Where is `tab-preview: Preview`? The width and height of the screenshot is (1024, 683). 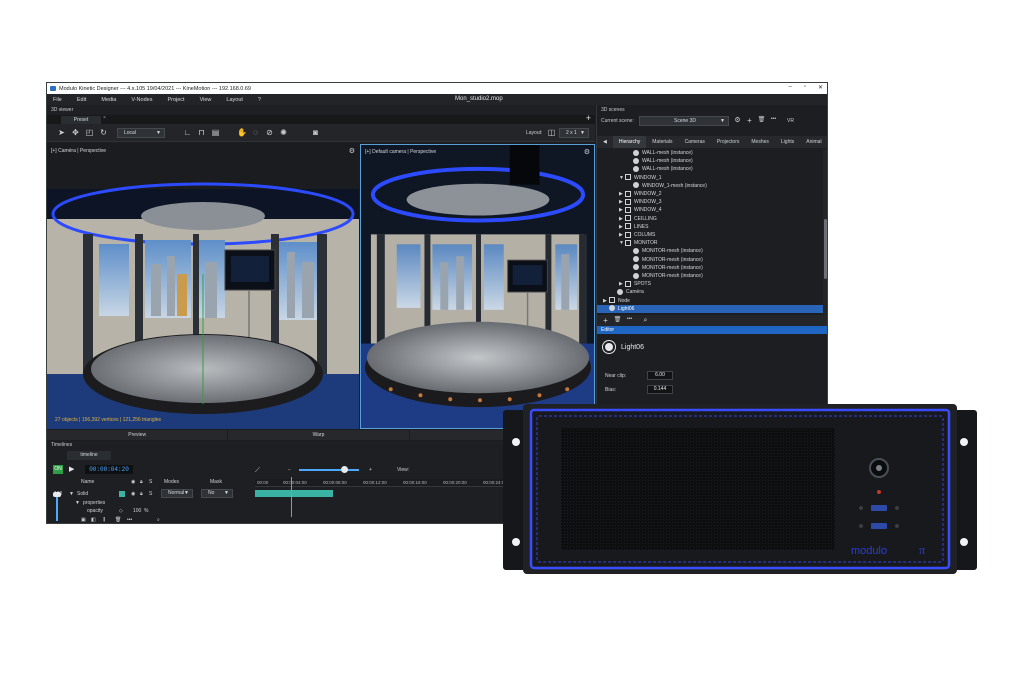
tab-preview: Preview is located at coordinates (138, 435).